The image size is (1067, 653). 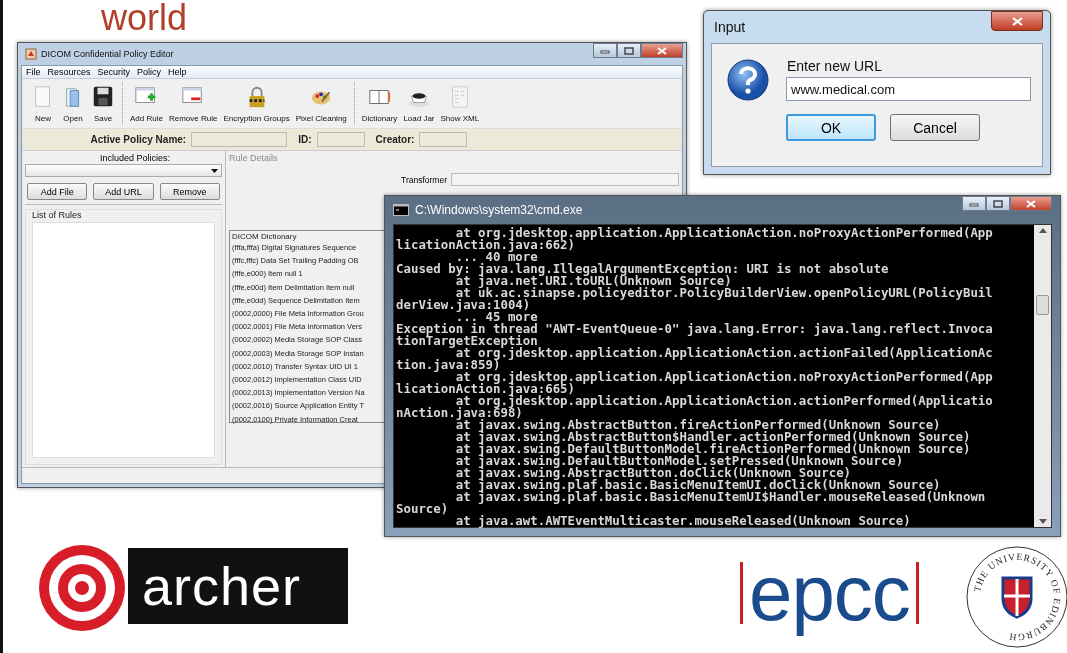 I want to click on console-line: at javax.swing.AbstractButton.fireActionPerformed(Unknown Source), so click(x=698, y=425).